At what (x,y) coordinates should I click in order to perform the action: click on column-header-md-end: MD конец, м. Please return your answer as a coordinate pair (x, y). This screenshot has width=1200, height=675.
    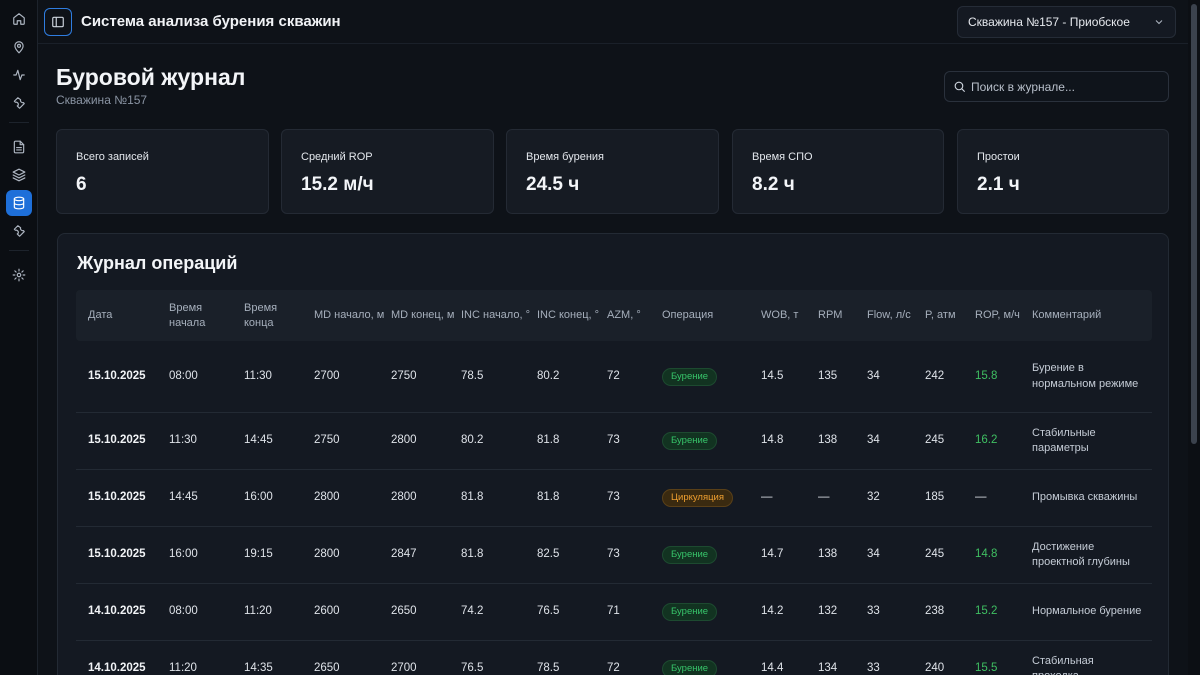
    Looking at the image, I should click on (423, 315).